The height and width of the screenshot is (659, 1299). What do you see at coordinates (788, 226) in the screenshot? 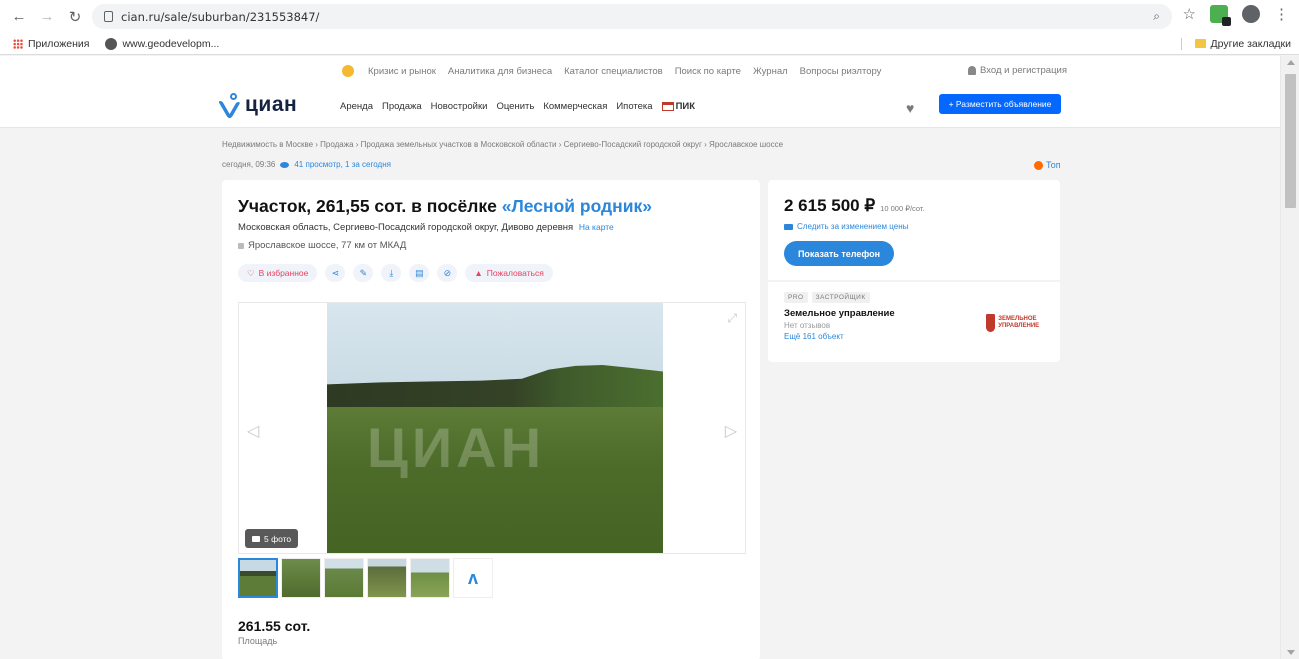
I see `mail-icon` at bounding box center [788, 226].